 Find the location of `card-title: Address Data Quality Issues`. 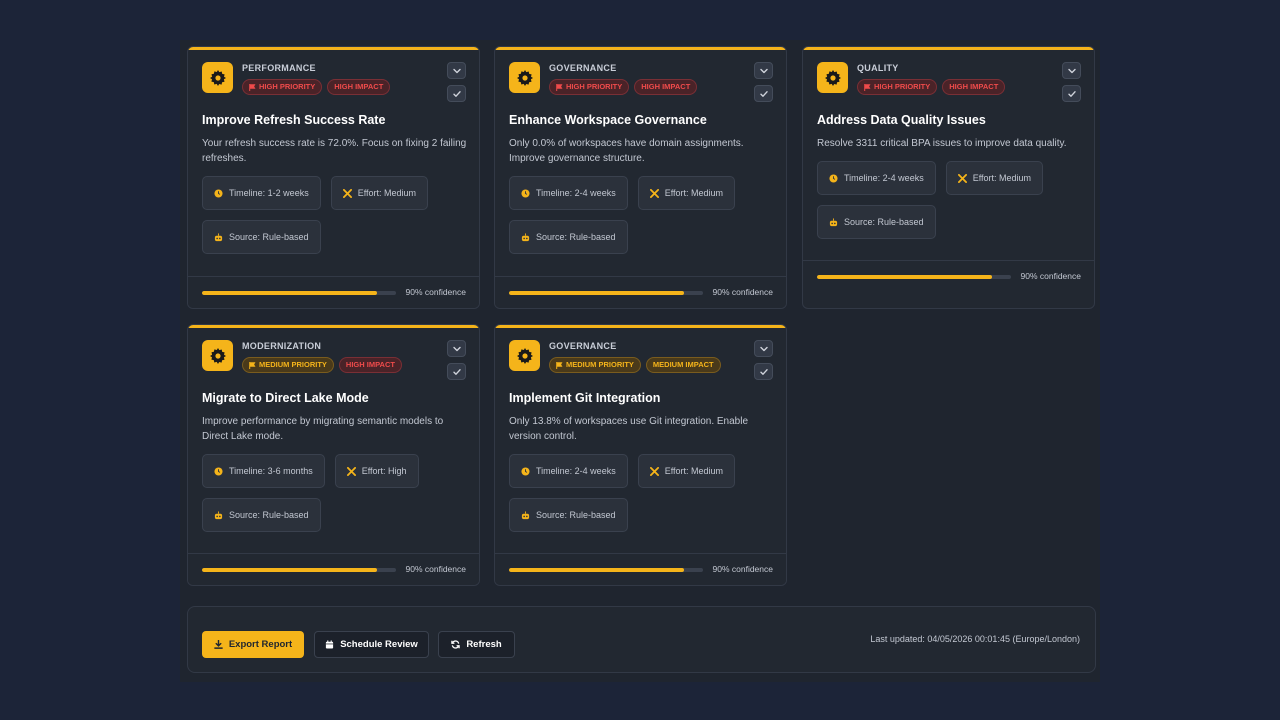

card-title: Address Data Quality Issues is located at coordinates (901, 120).